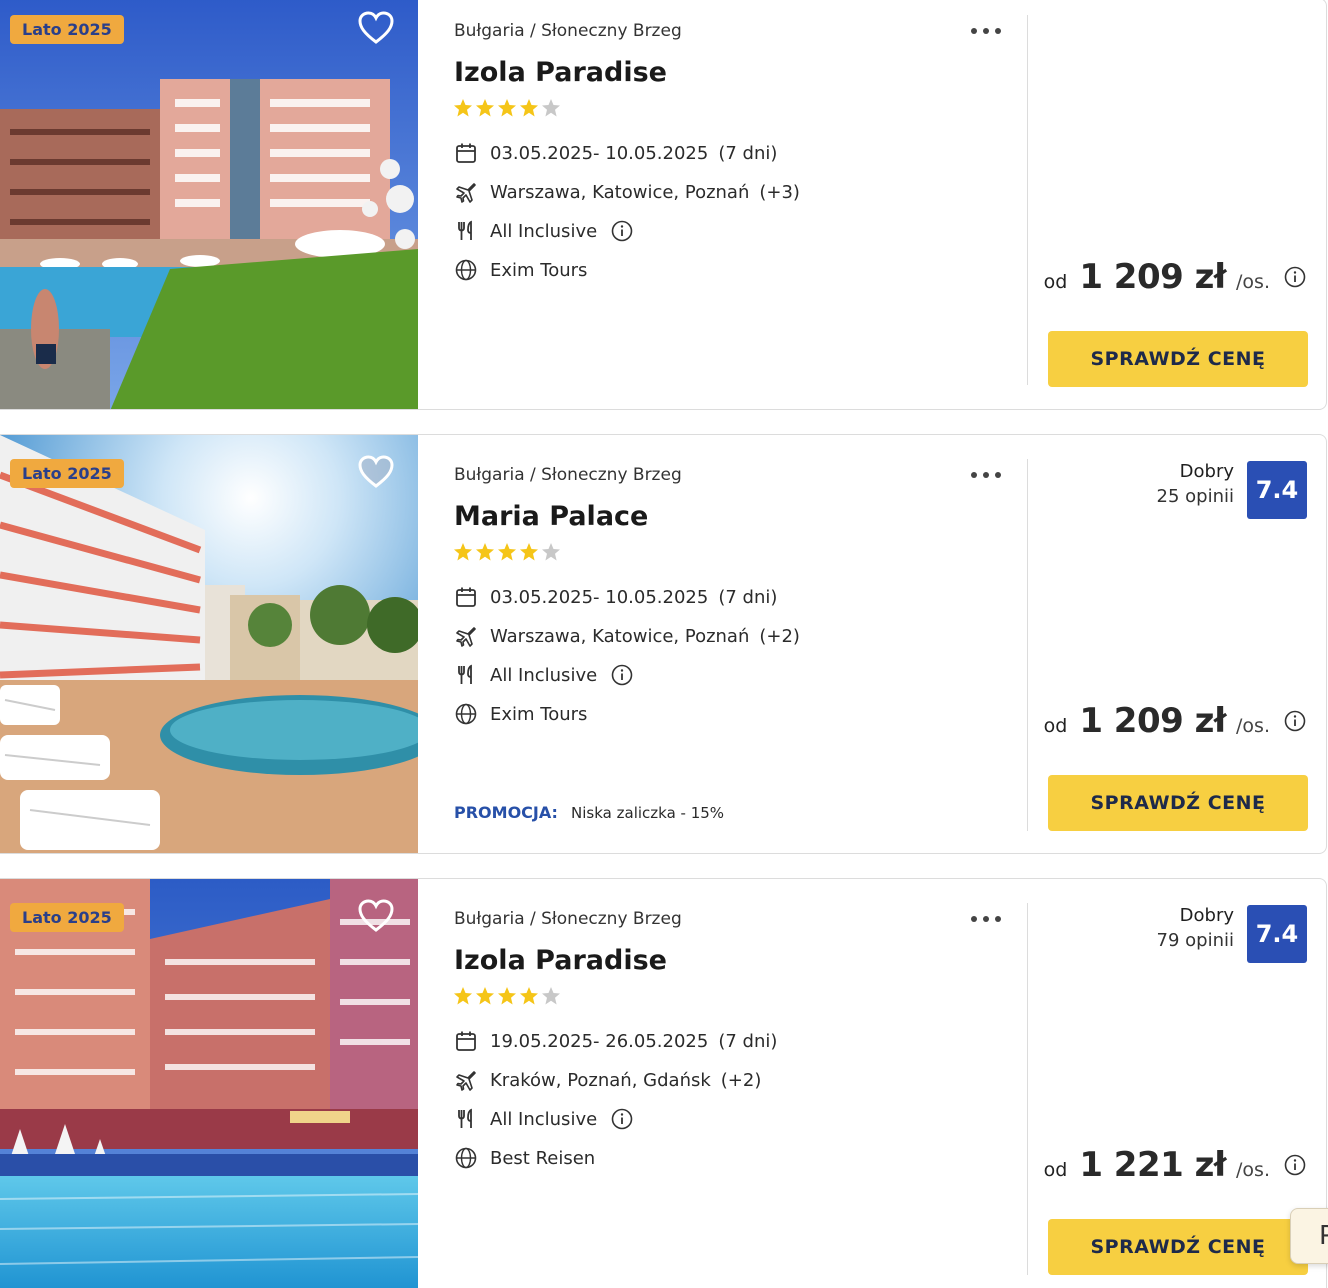 Image resolution: width=1328 pixels, height=1288 pixels. Describe the element at coordinates (648, 813) in the screenshot. I see `promo-text: Niska zaliczka - 15%` at that location.